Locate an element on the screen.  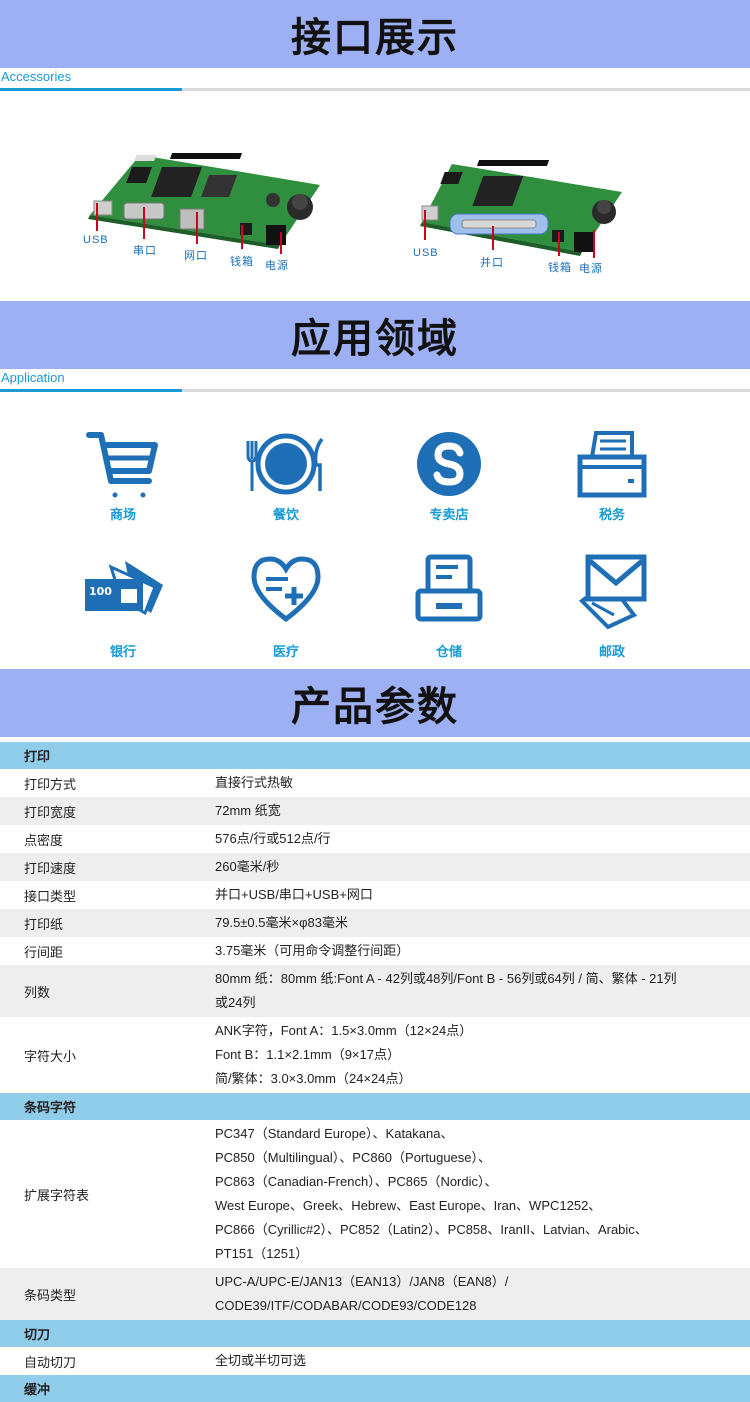
dining-plate-icon is located at coordinates (285, 464).